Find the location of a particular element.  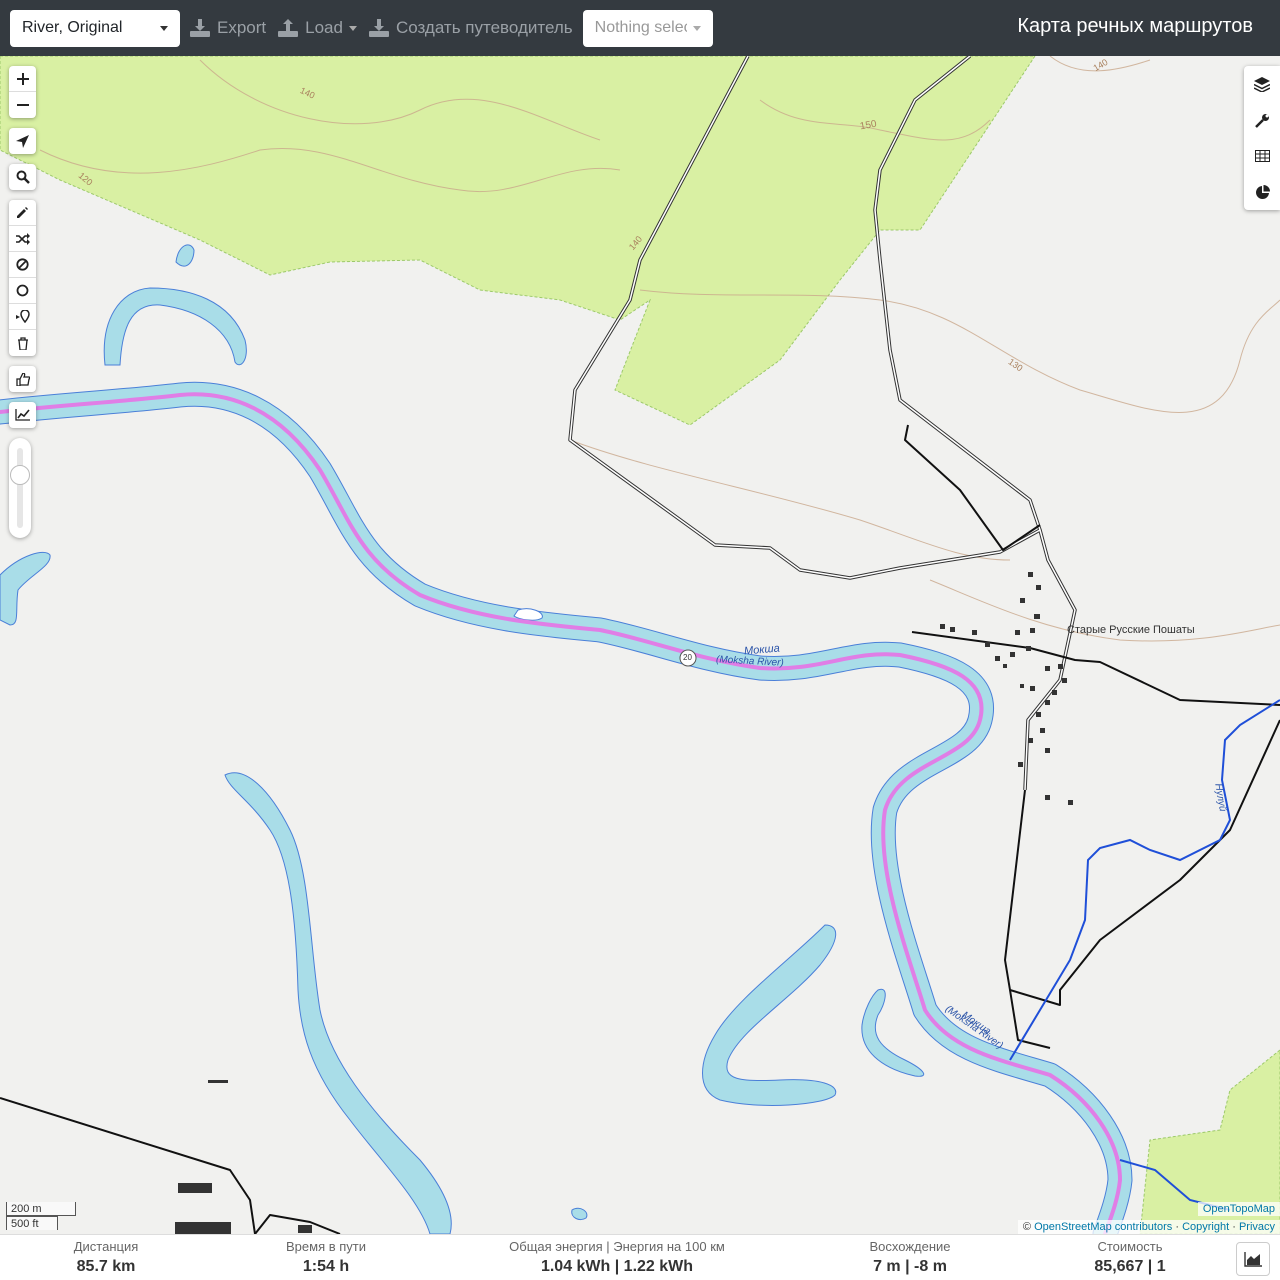

selection-dropdown-value: Nothing selected is located at coordinates (640, 27).